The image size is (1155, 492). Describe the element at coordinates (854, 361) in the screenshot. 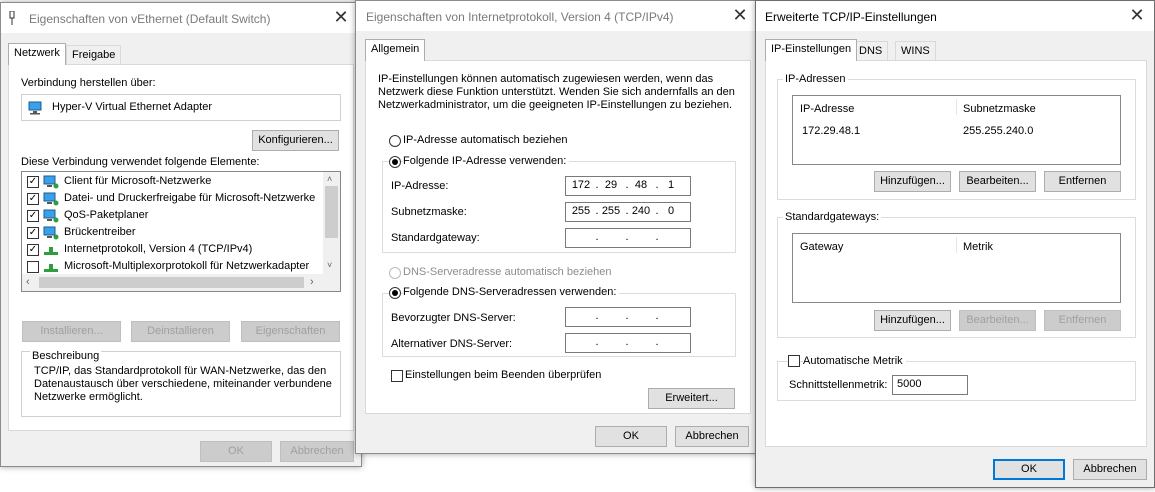

I see `auto-metric-label: Automatische Metrik` at that location.